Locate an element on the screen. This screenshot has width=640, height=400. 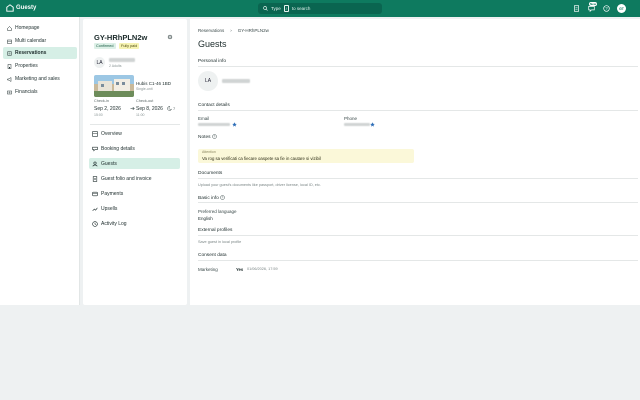
basic-info-title: Basic info ? is located at coordinates (211, 198).